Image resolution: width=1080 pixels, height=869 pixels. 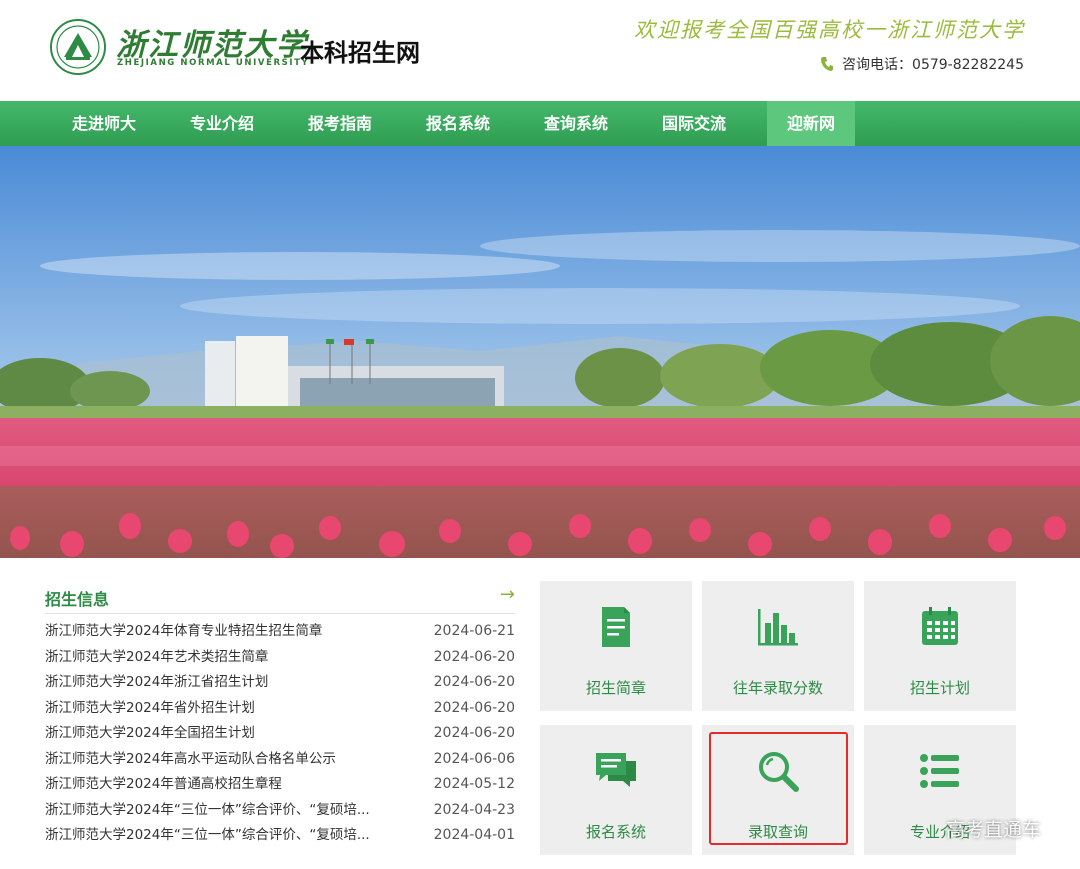 What do you see at coordinates (474, 631) in the screenshot?
I see `news-item-date: 2024-06-21` at bounding box center [474, 631].